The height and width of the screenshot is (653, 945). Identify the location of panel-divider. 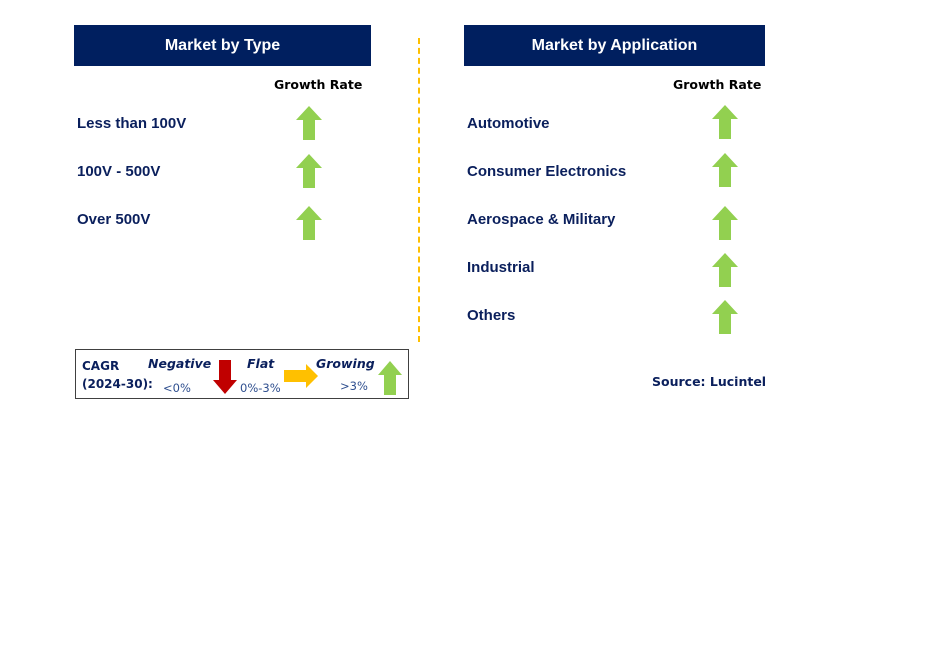
(419, 190).